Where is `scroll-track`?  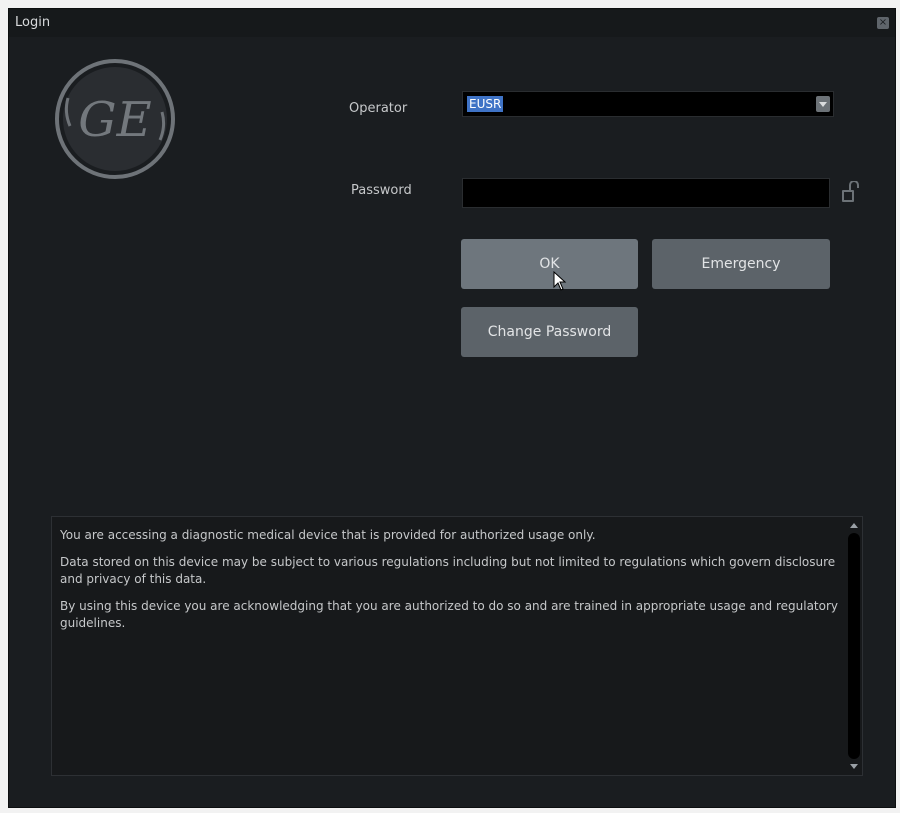 scroll-track is located at coordinates (854, 646).